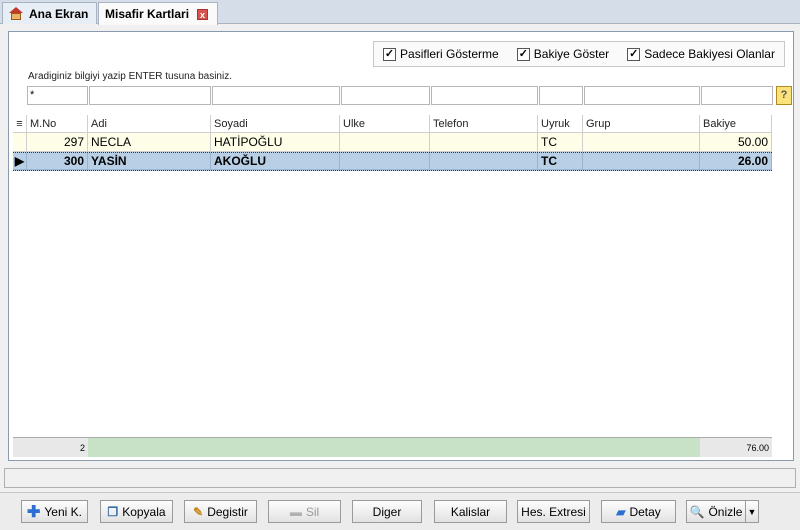 This screenshot has height=530, width=800. What do you see at coordinates (276, 95) in the screenshot?
I see `filter-soyadi` at bounding box center [276, 95].